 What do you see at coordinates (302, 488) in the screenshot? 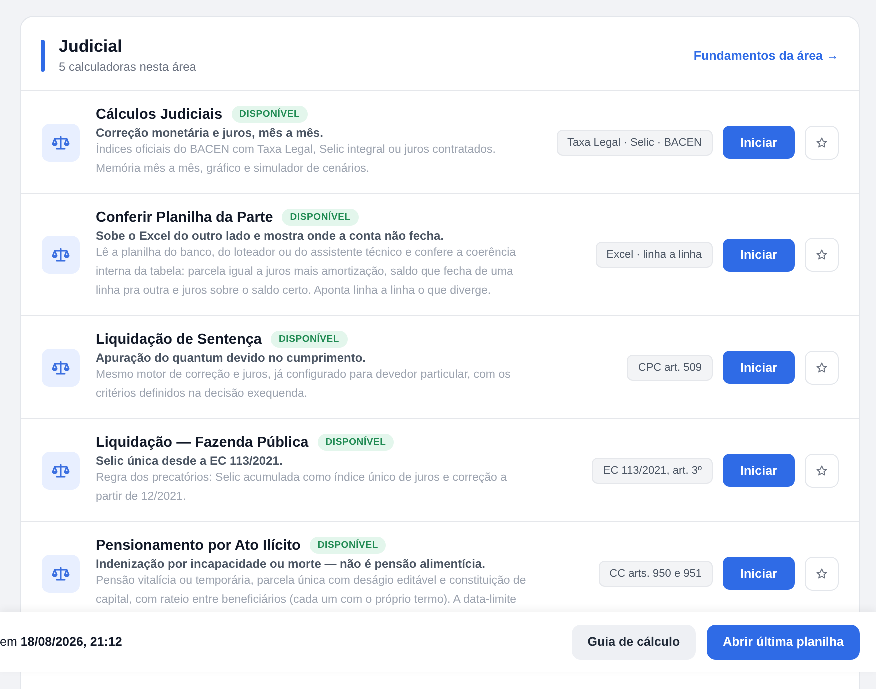
I see `calculator-description: Regra dos precatórios: Selic acumulada como índice único de juros e correção a partir de 12/2021.` at bounding box center [302, 488].